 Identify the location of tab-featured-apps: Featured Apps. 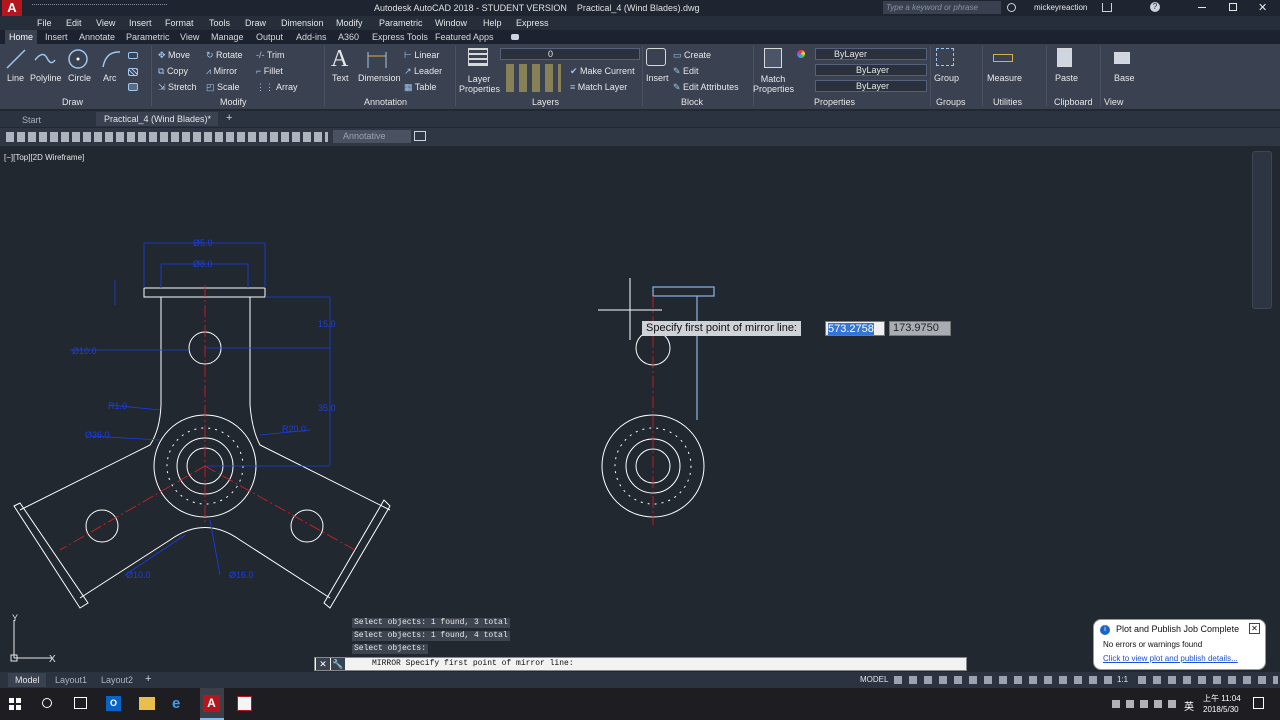
(464, 37).